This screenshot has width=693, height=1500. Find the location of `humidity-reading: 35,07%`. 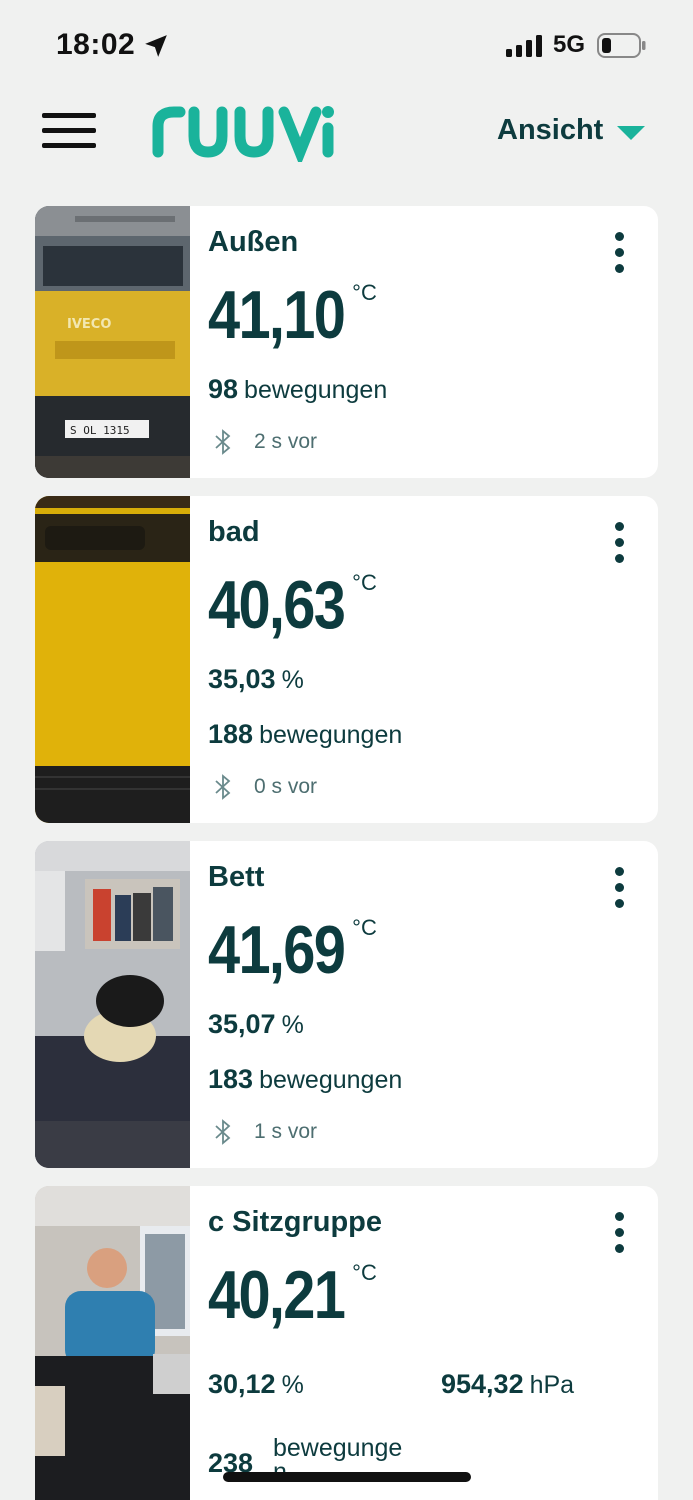

humidity-reading: 35,07% is located at coordinates (256, 1024).